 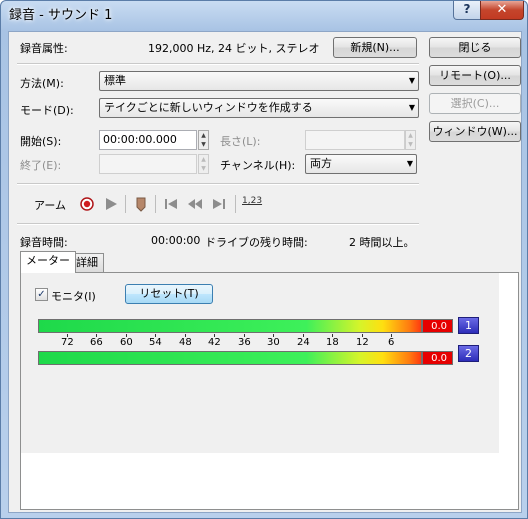 What do you see at coordinates (214, 342) in the screenshot?
I see `scale-label: 42` at bounding box center [214, 342].